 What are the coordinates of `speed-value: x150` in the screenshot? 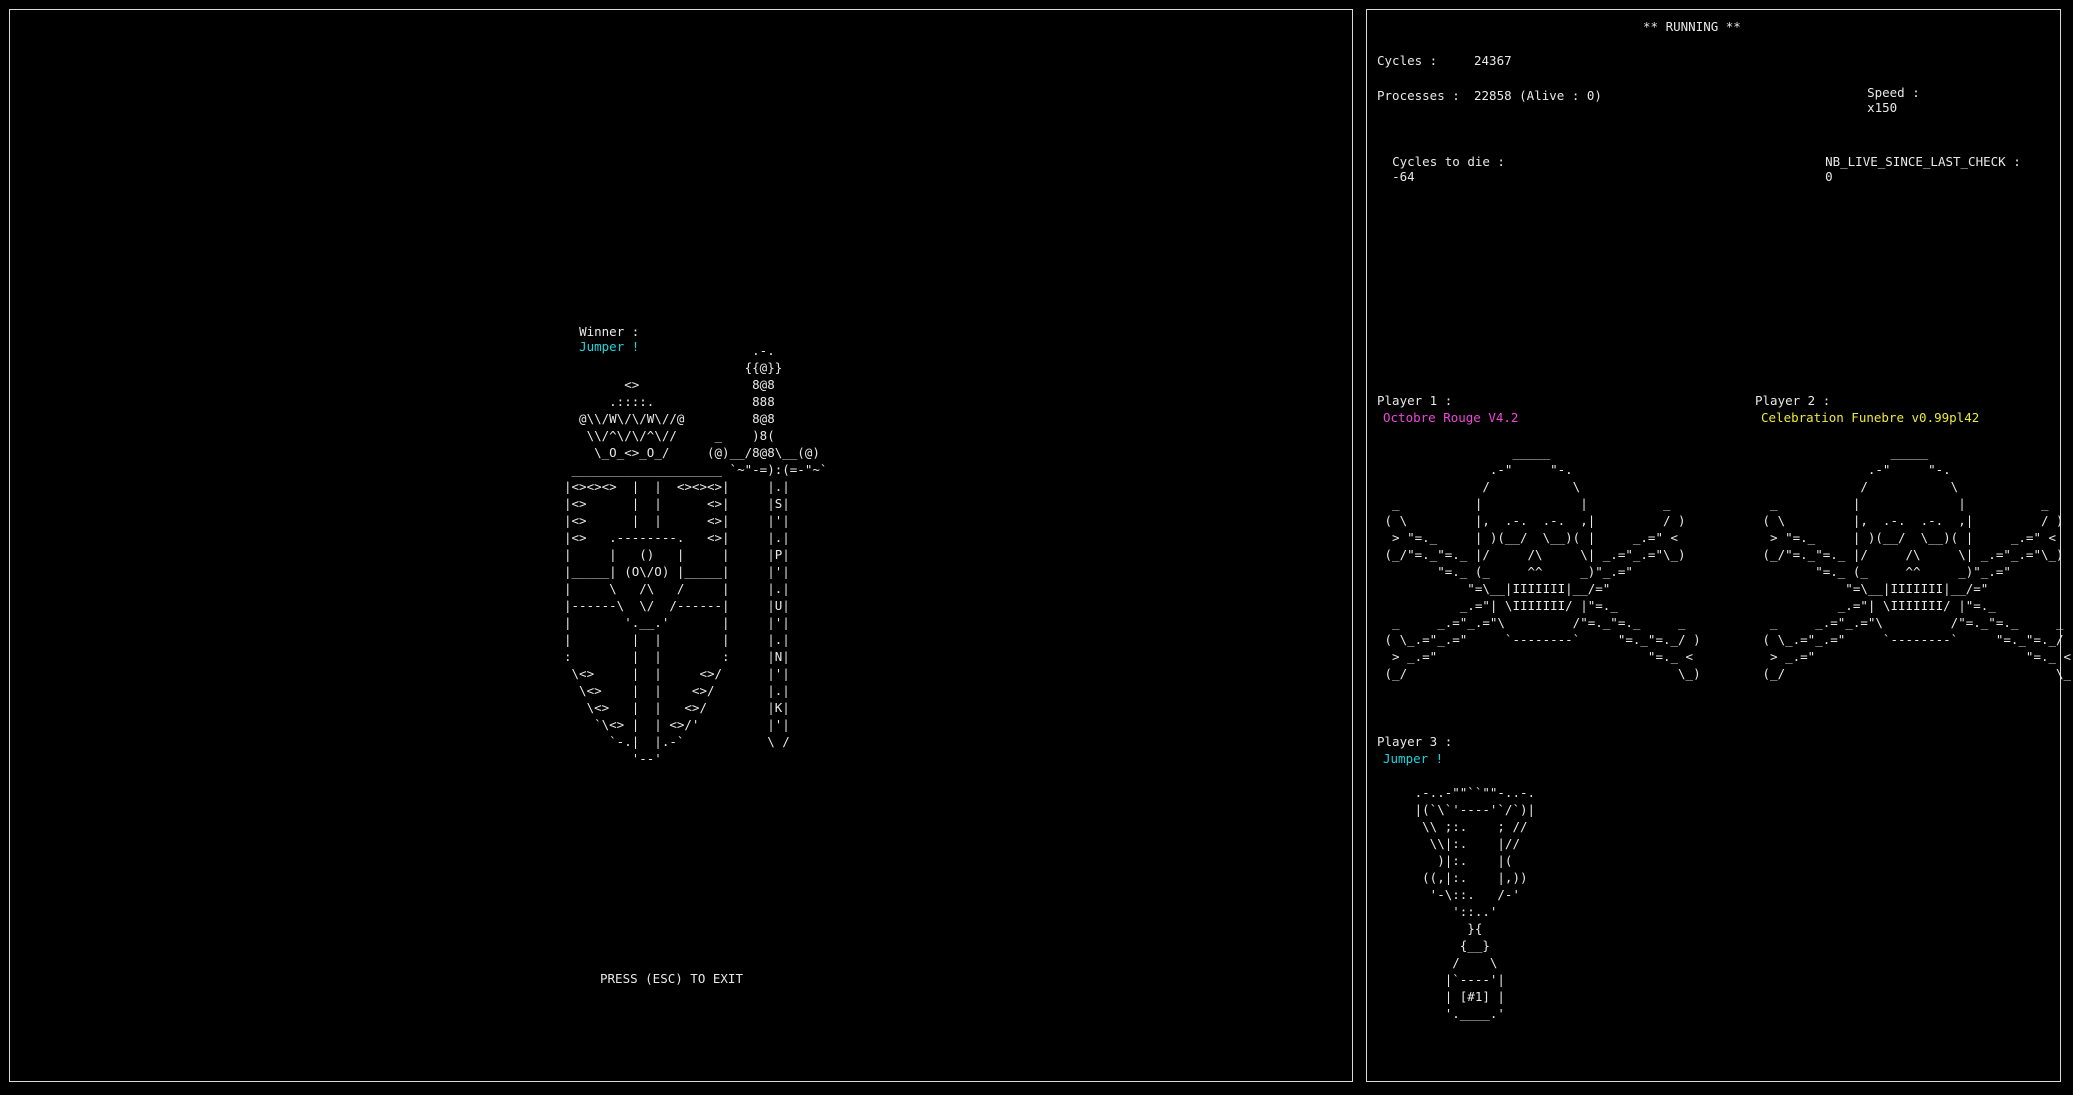 It's located at (1882, 107).